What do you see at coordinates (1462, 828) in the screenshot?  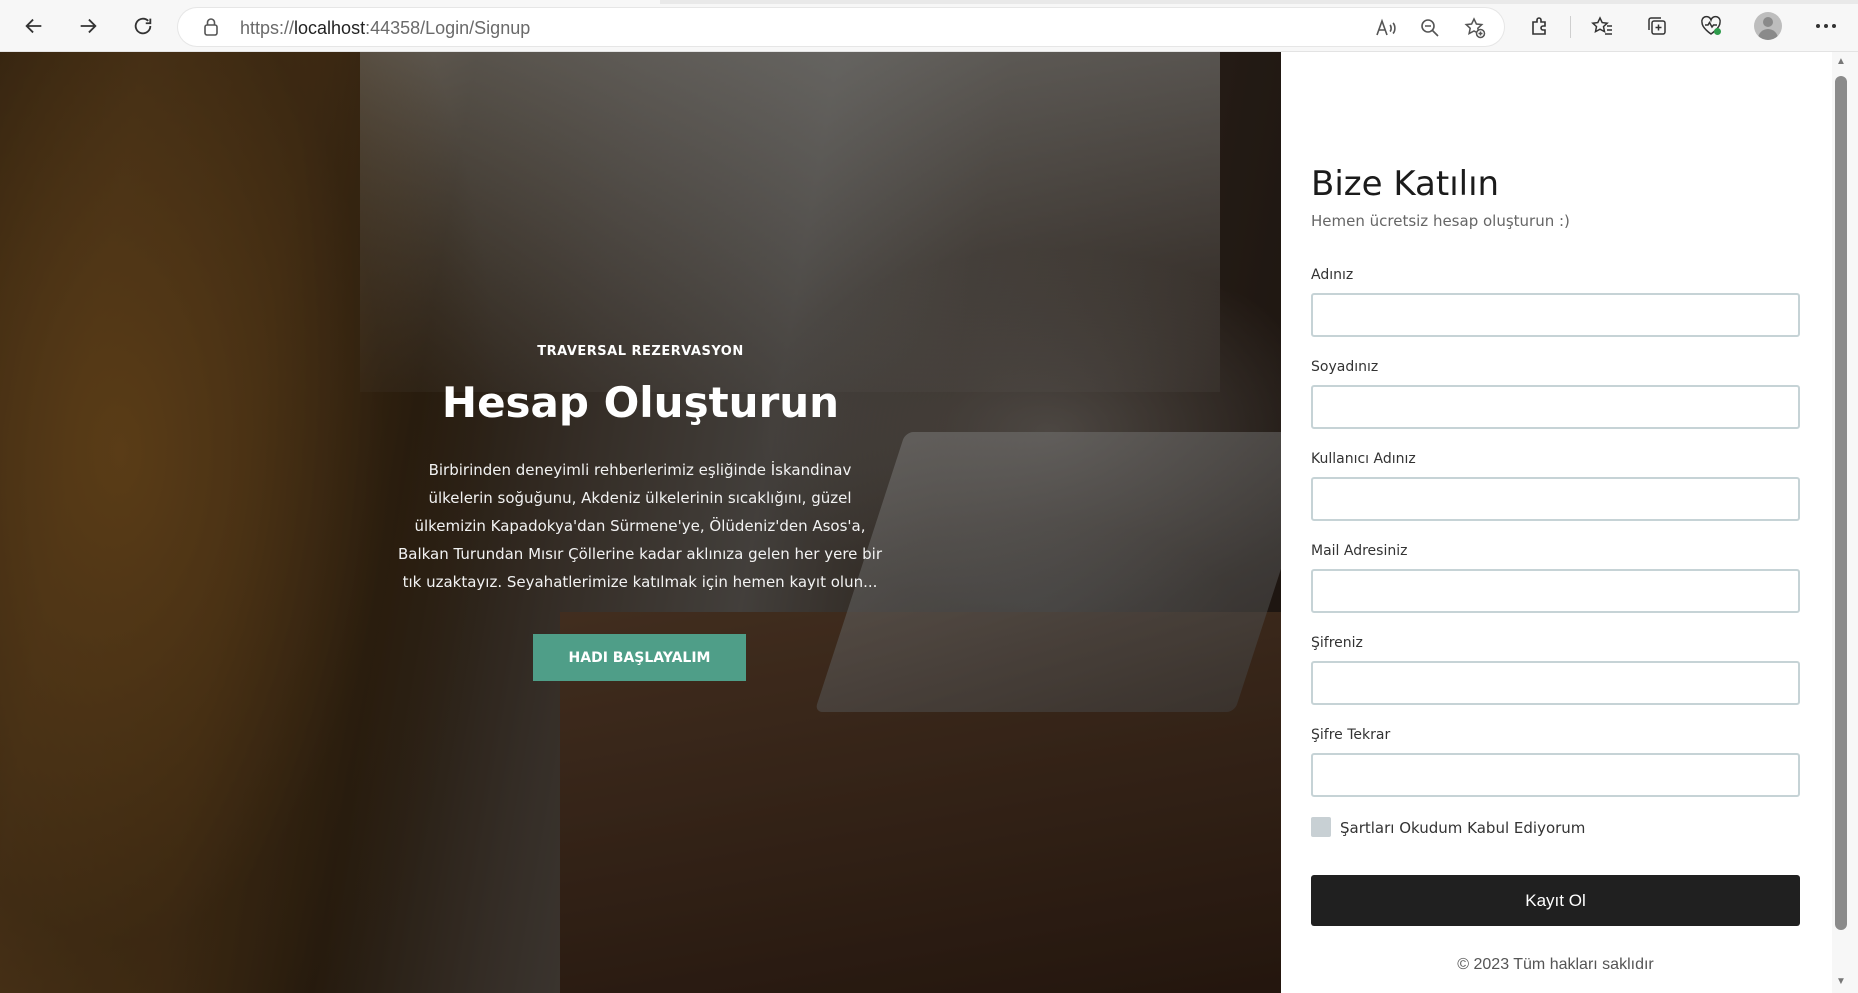 I see `terms-label: Şartları Okudum Kabul Ediyorum` at bounding box center [1462, 828].